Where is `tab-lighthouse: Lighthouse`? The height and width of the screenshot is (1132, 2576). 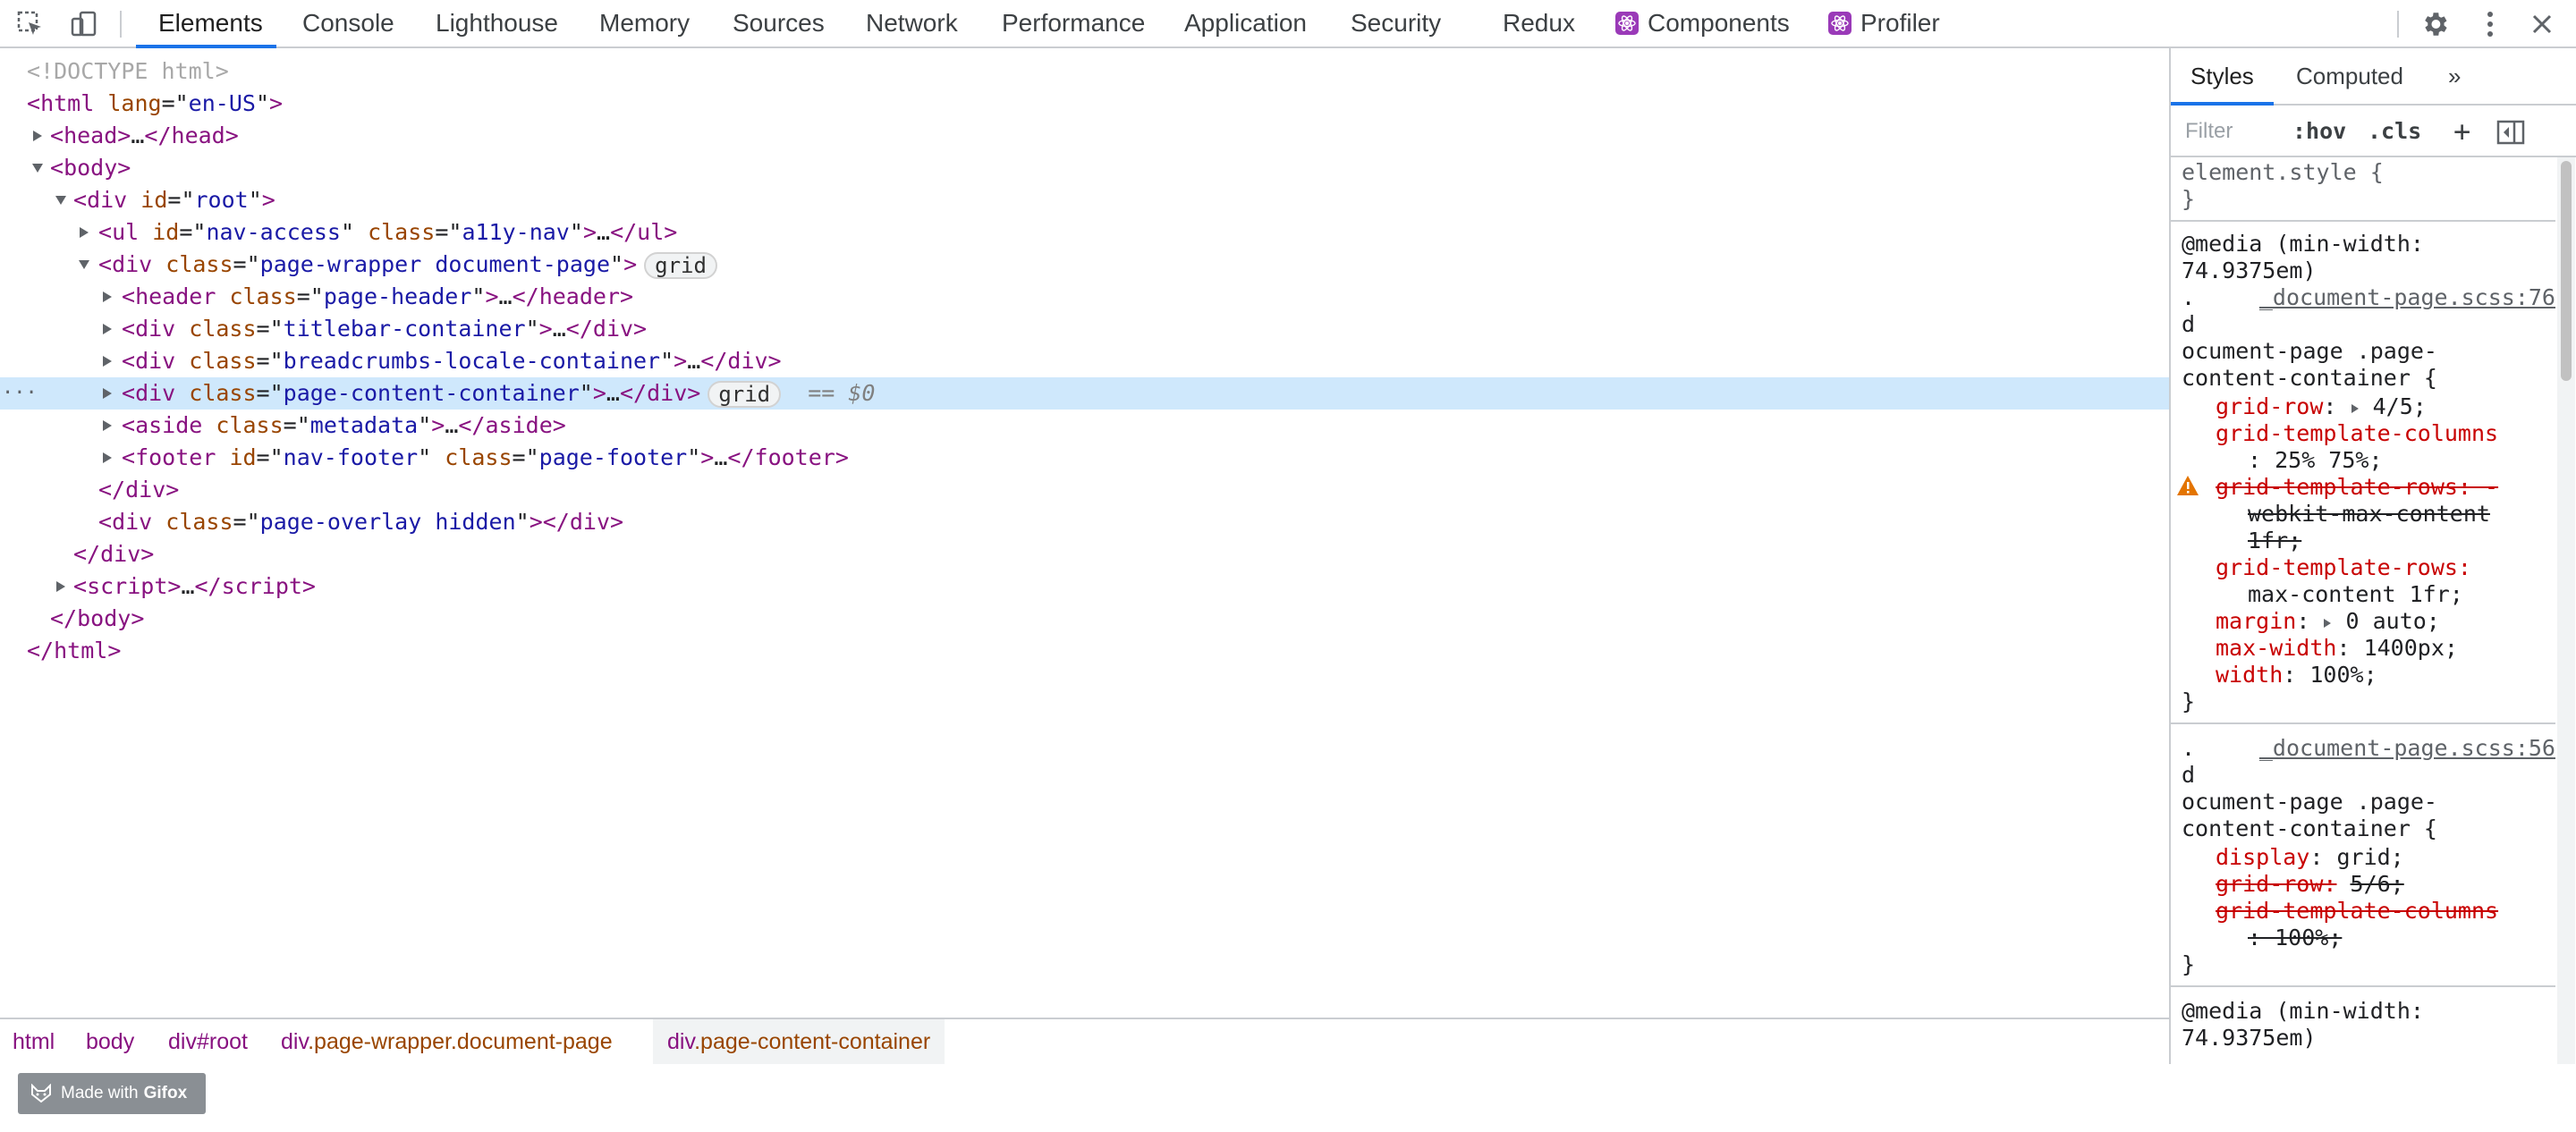
tab-lighthouse: Lighthouse is located at coordinates (497, 23).